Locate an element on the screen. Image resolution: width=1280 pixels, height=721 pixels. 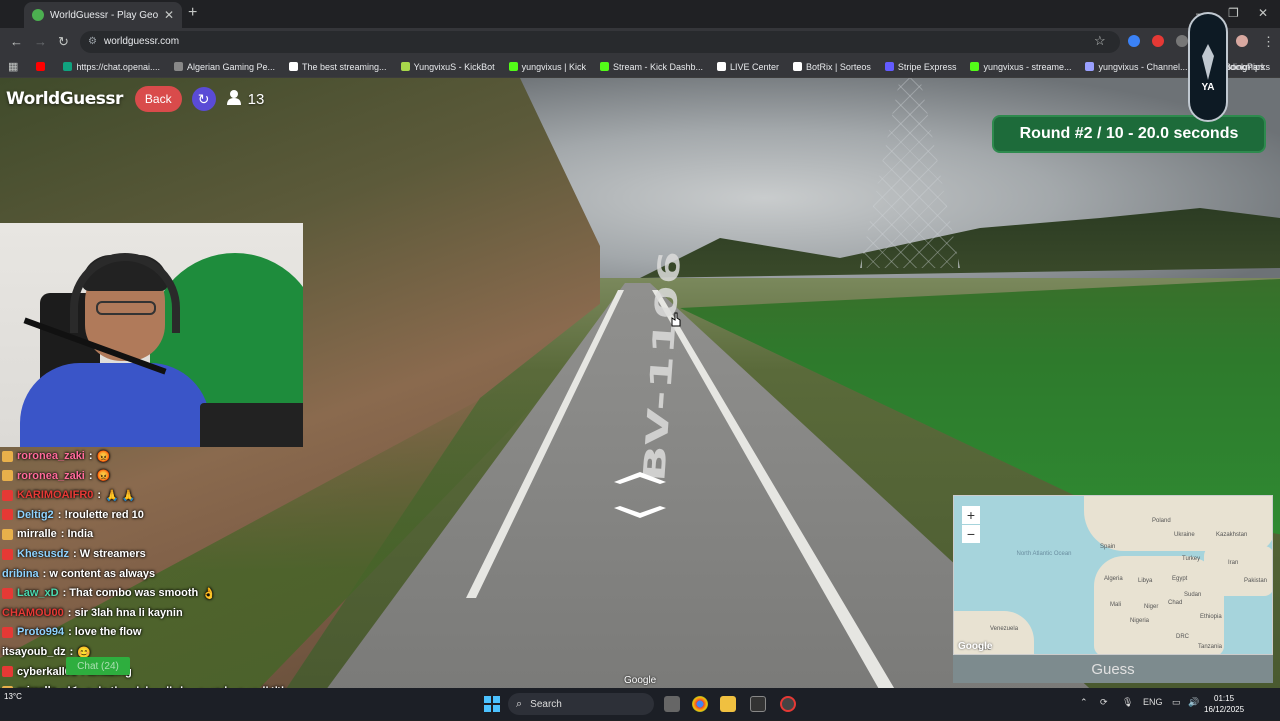
task-view-icon is located at coordinates (672, 704).